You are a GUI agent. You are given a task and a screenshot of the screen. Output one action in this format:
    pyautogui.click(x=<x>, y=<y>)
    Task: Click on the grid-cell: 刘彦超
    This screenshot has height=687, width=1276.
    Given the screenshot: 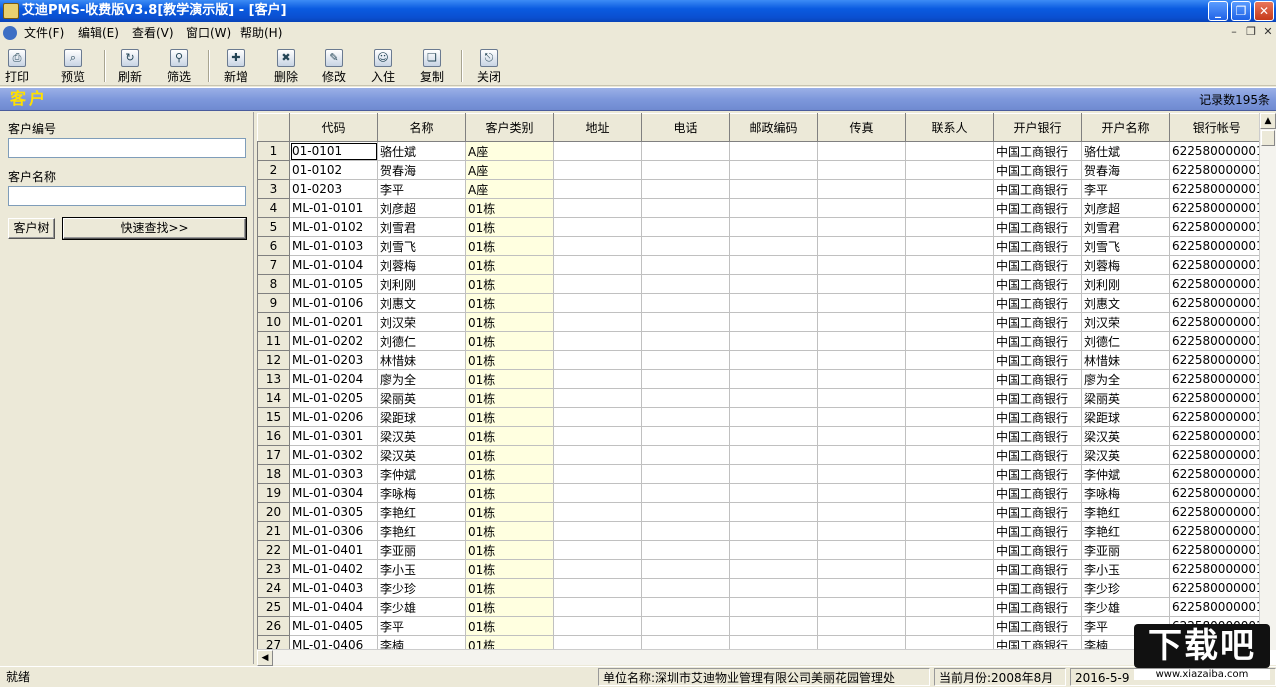 What is the action you would take?
    pyautogui.click(x=1125, y=208)
    